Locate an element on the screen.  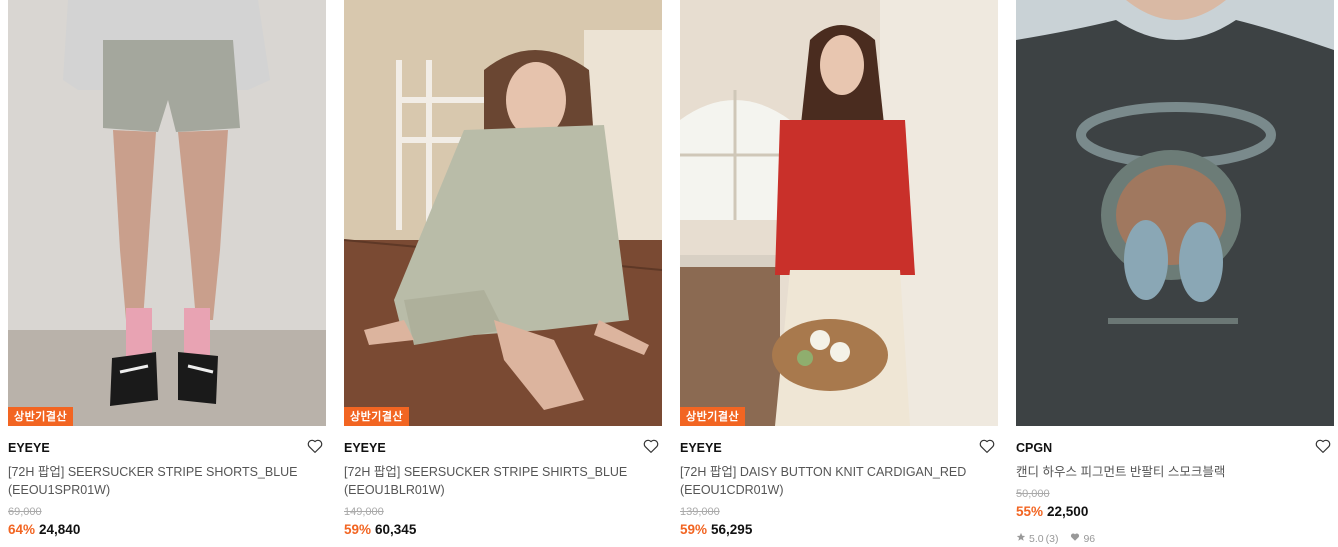
sale-price: 64% 24,840 is located at coordinates (44, 530).